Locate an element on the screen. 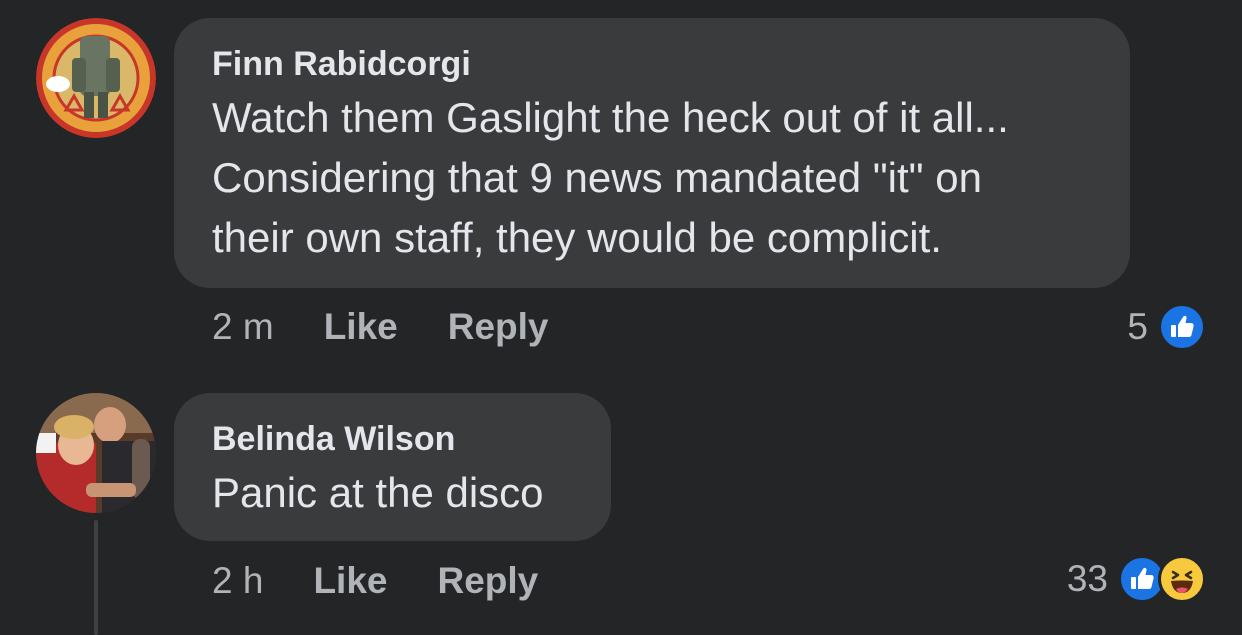 This screenshot has width=1242, height=635. comment-text-line: Panic at the disco is located at coordinates (378, 492).